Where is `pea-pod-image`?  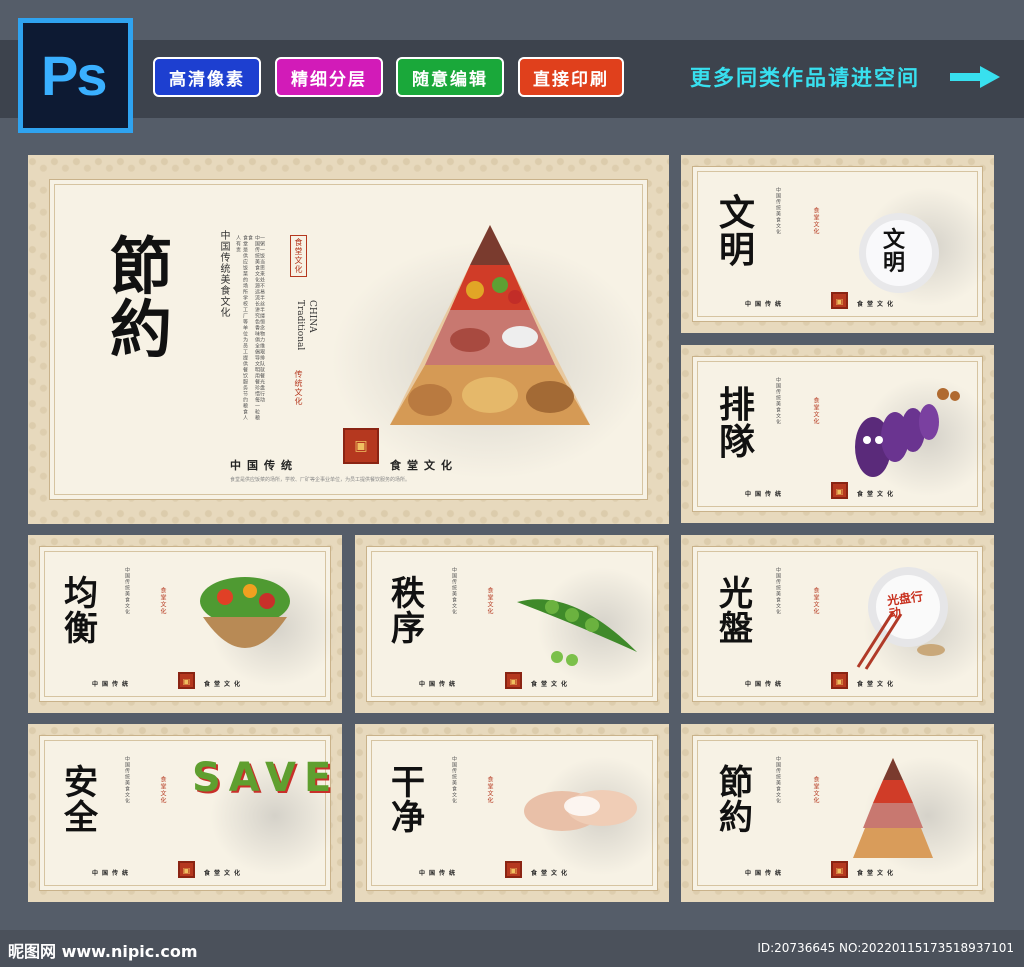 pea-pod-image is located at coordinates (577, 632).